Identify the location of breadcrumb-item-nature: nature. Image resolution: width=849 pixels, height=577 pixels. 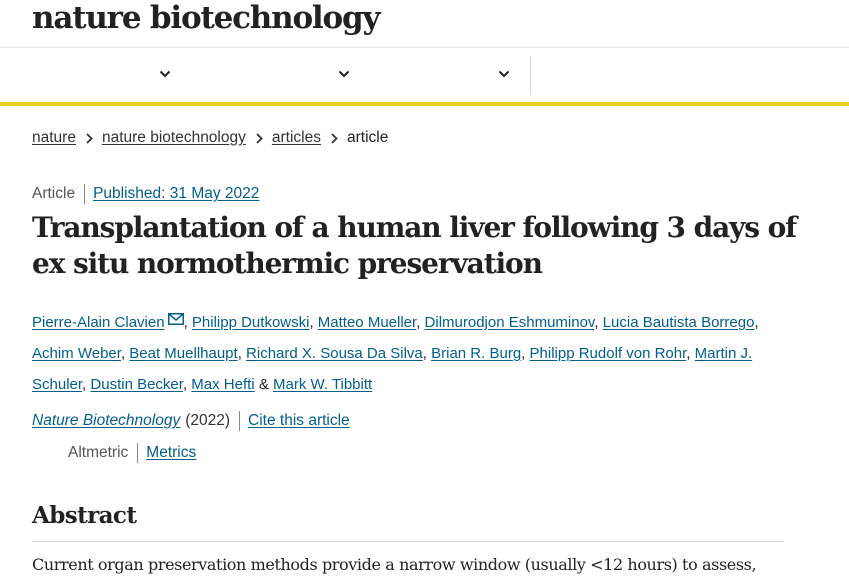
(54, 138).